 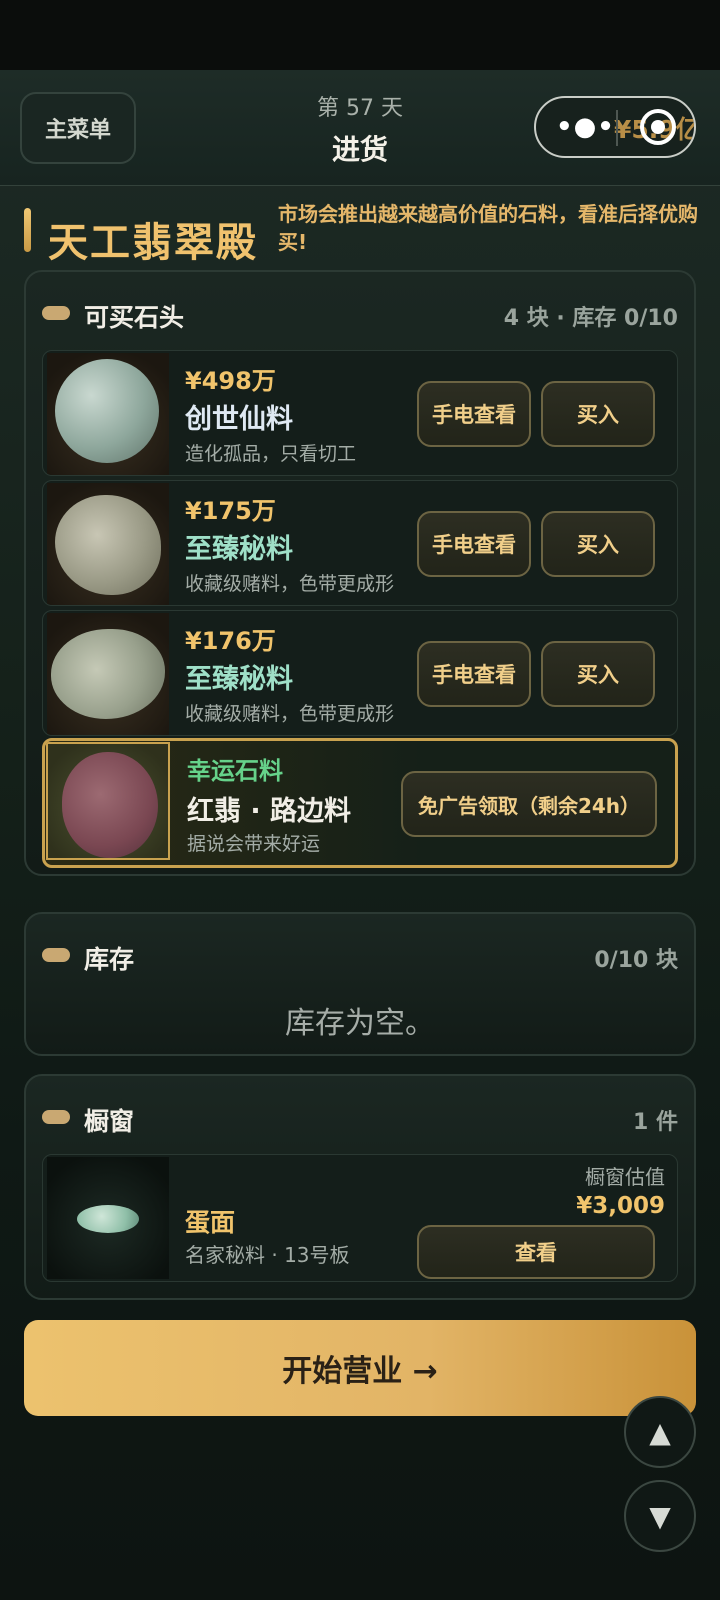 I want to click on showcase-item-description: 名家秘料 · 13号板, so click(x=267, y=1255).